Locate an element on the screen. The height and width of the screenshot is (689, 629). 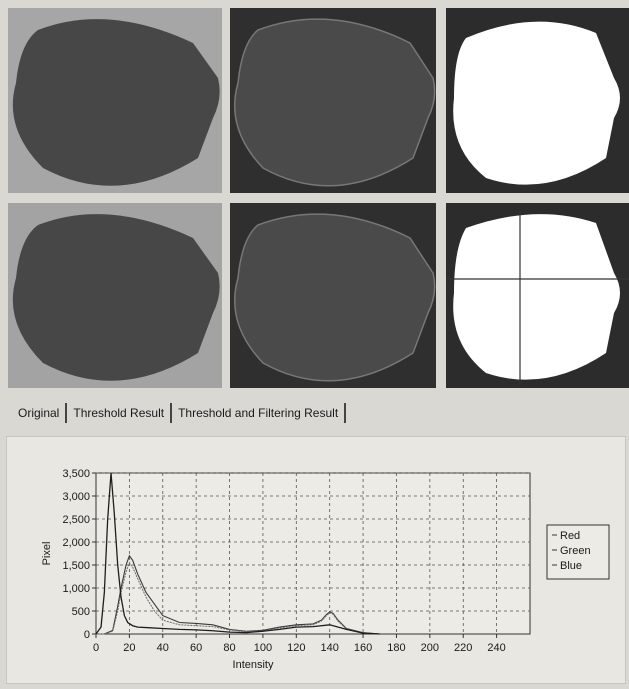
y-tick-label: 0 is located at coordinates (87, 635).